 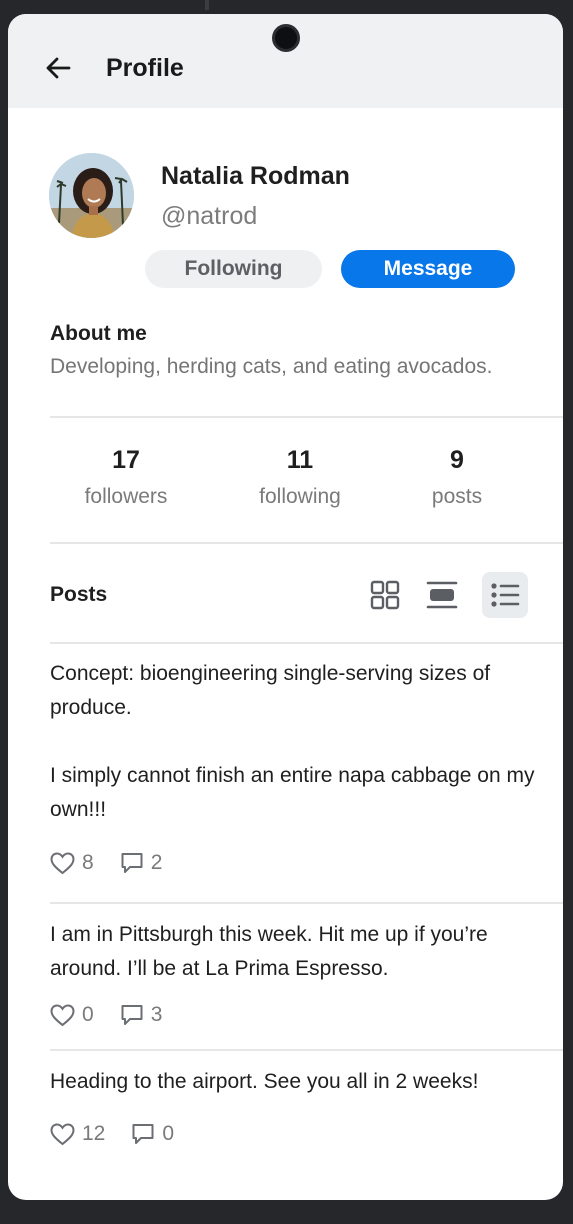 What do you see at coordinates (91, 195) in the screenshot?
I see `avatar` at bounding box center [91, 195].